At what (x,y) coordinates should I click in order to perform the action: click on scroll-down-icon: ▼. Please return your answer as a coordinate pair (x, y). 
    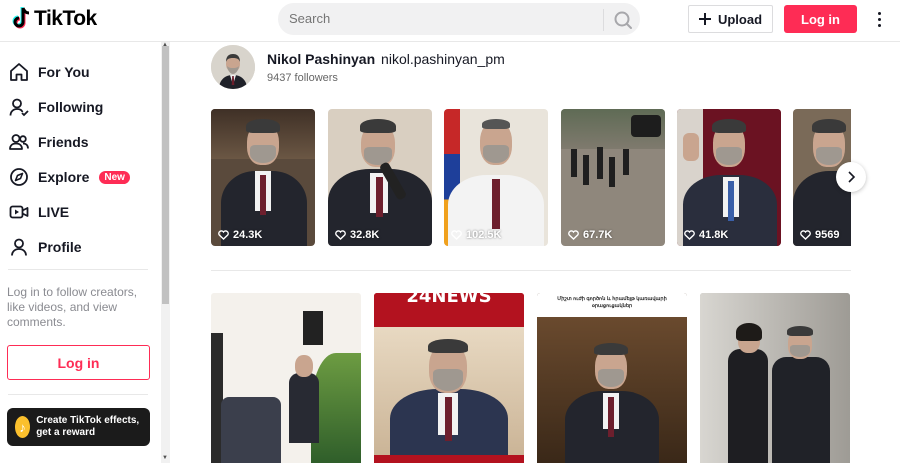
    Looking at the image, I should click on (165, 458).